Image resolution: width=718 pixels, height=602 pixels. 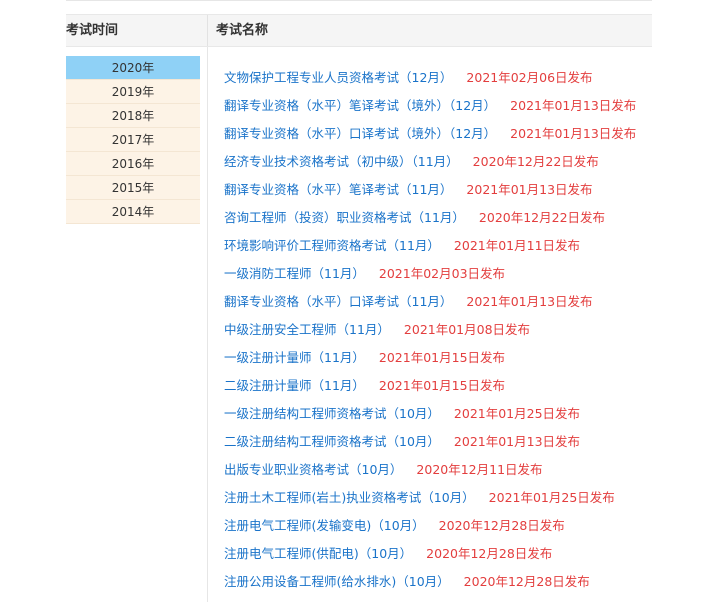 What do you see at coordinates (133, 188) in the screenshot?
I see `year-item: 2015年` at bounding box center [133, 188].